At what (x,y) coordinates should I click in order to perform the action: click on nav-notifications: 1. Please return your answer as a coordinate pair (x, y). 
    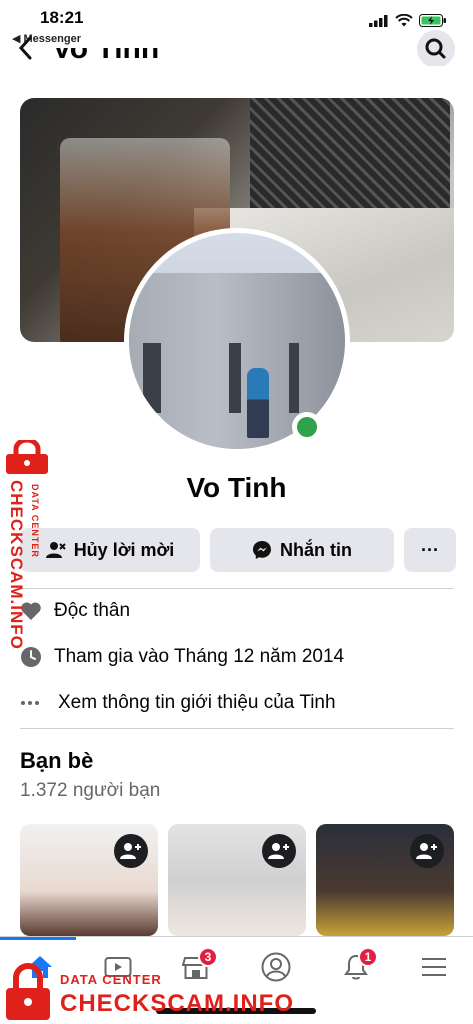
    Looking at the image, I should click on (356, 967).